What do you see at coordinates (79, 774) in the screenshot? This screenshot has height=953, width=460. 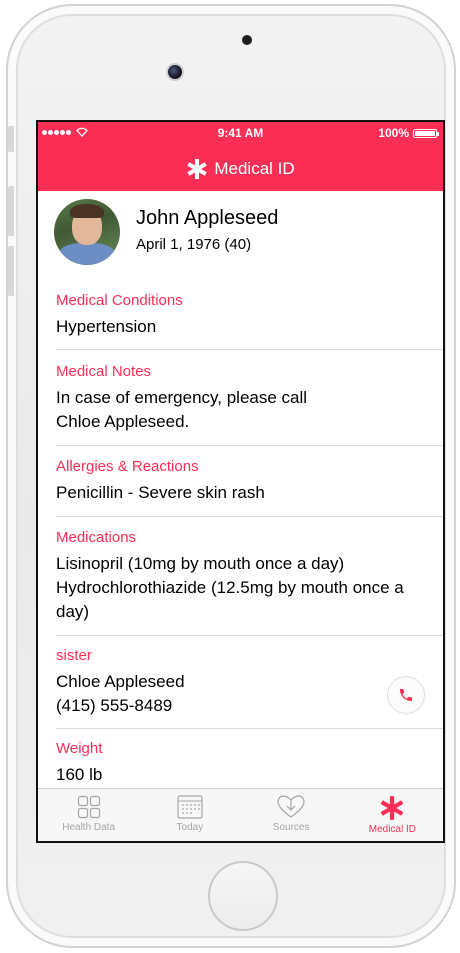 I see `section-value: 160 lb` at bounding box center [79, 774].